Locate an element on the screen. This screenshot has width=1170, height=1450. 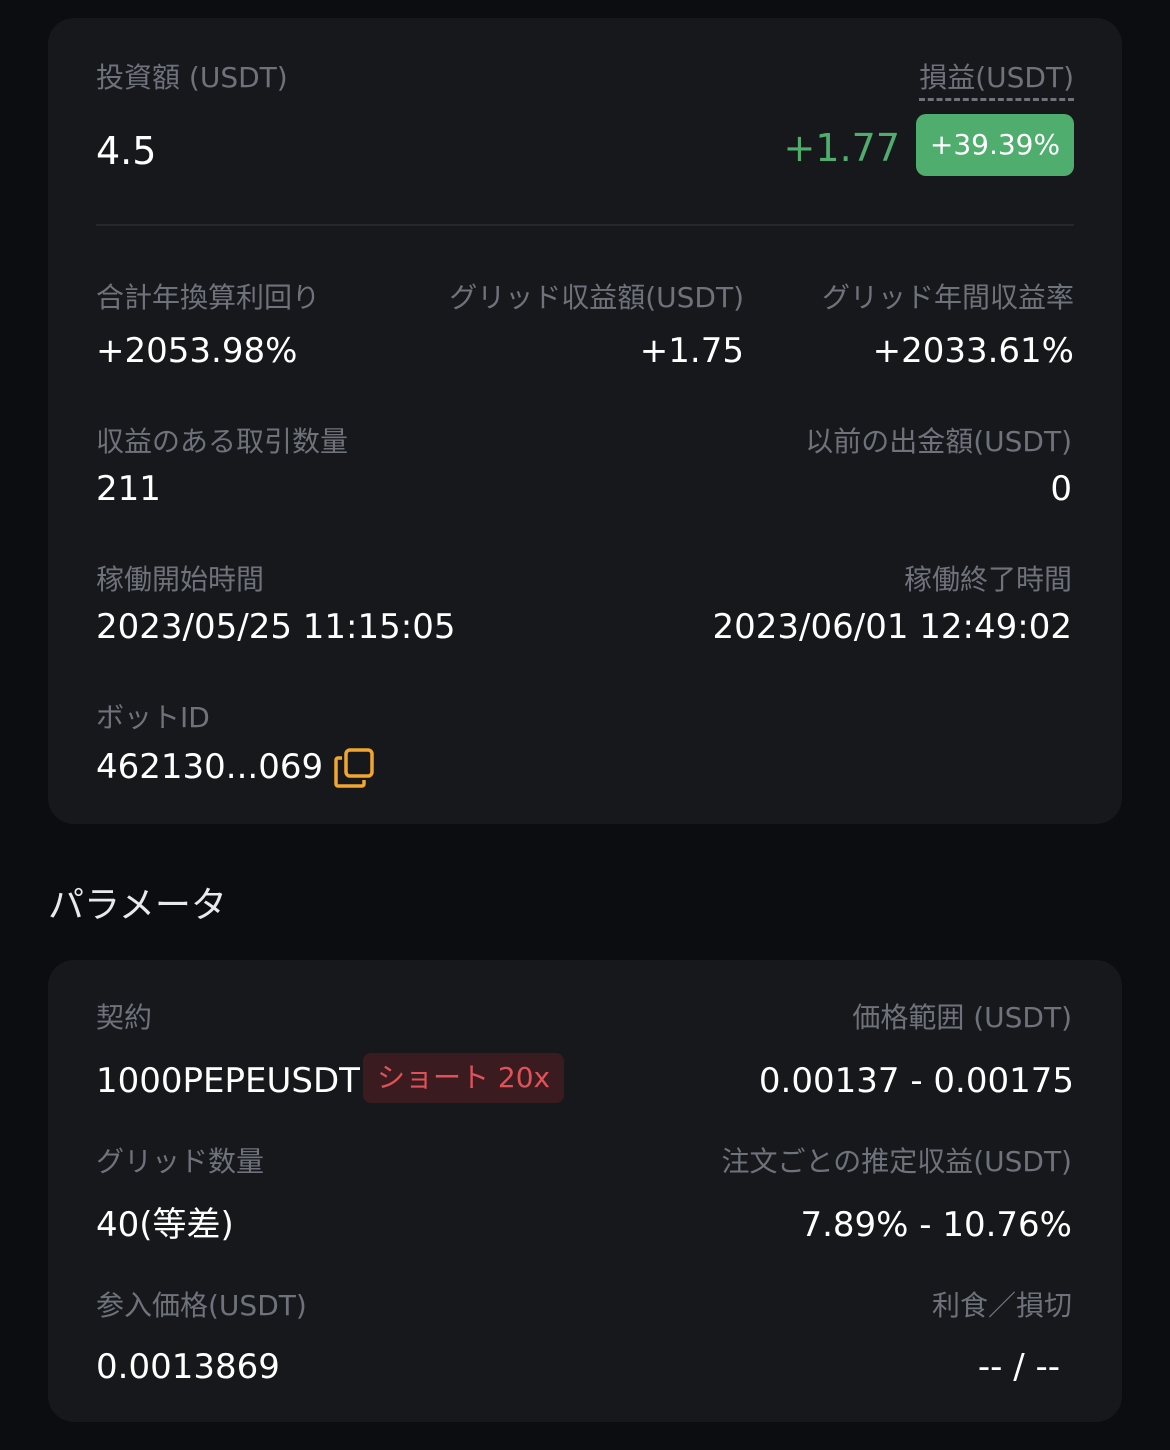
bot-id-label: ボットID is located at coordinates (153, 717).